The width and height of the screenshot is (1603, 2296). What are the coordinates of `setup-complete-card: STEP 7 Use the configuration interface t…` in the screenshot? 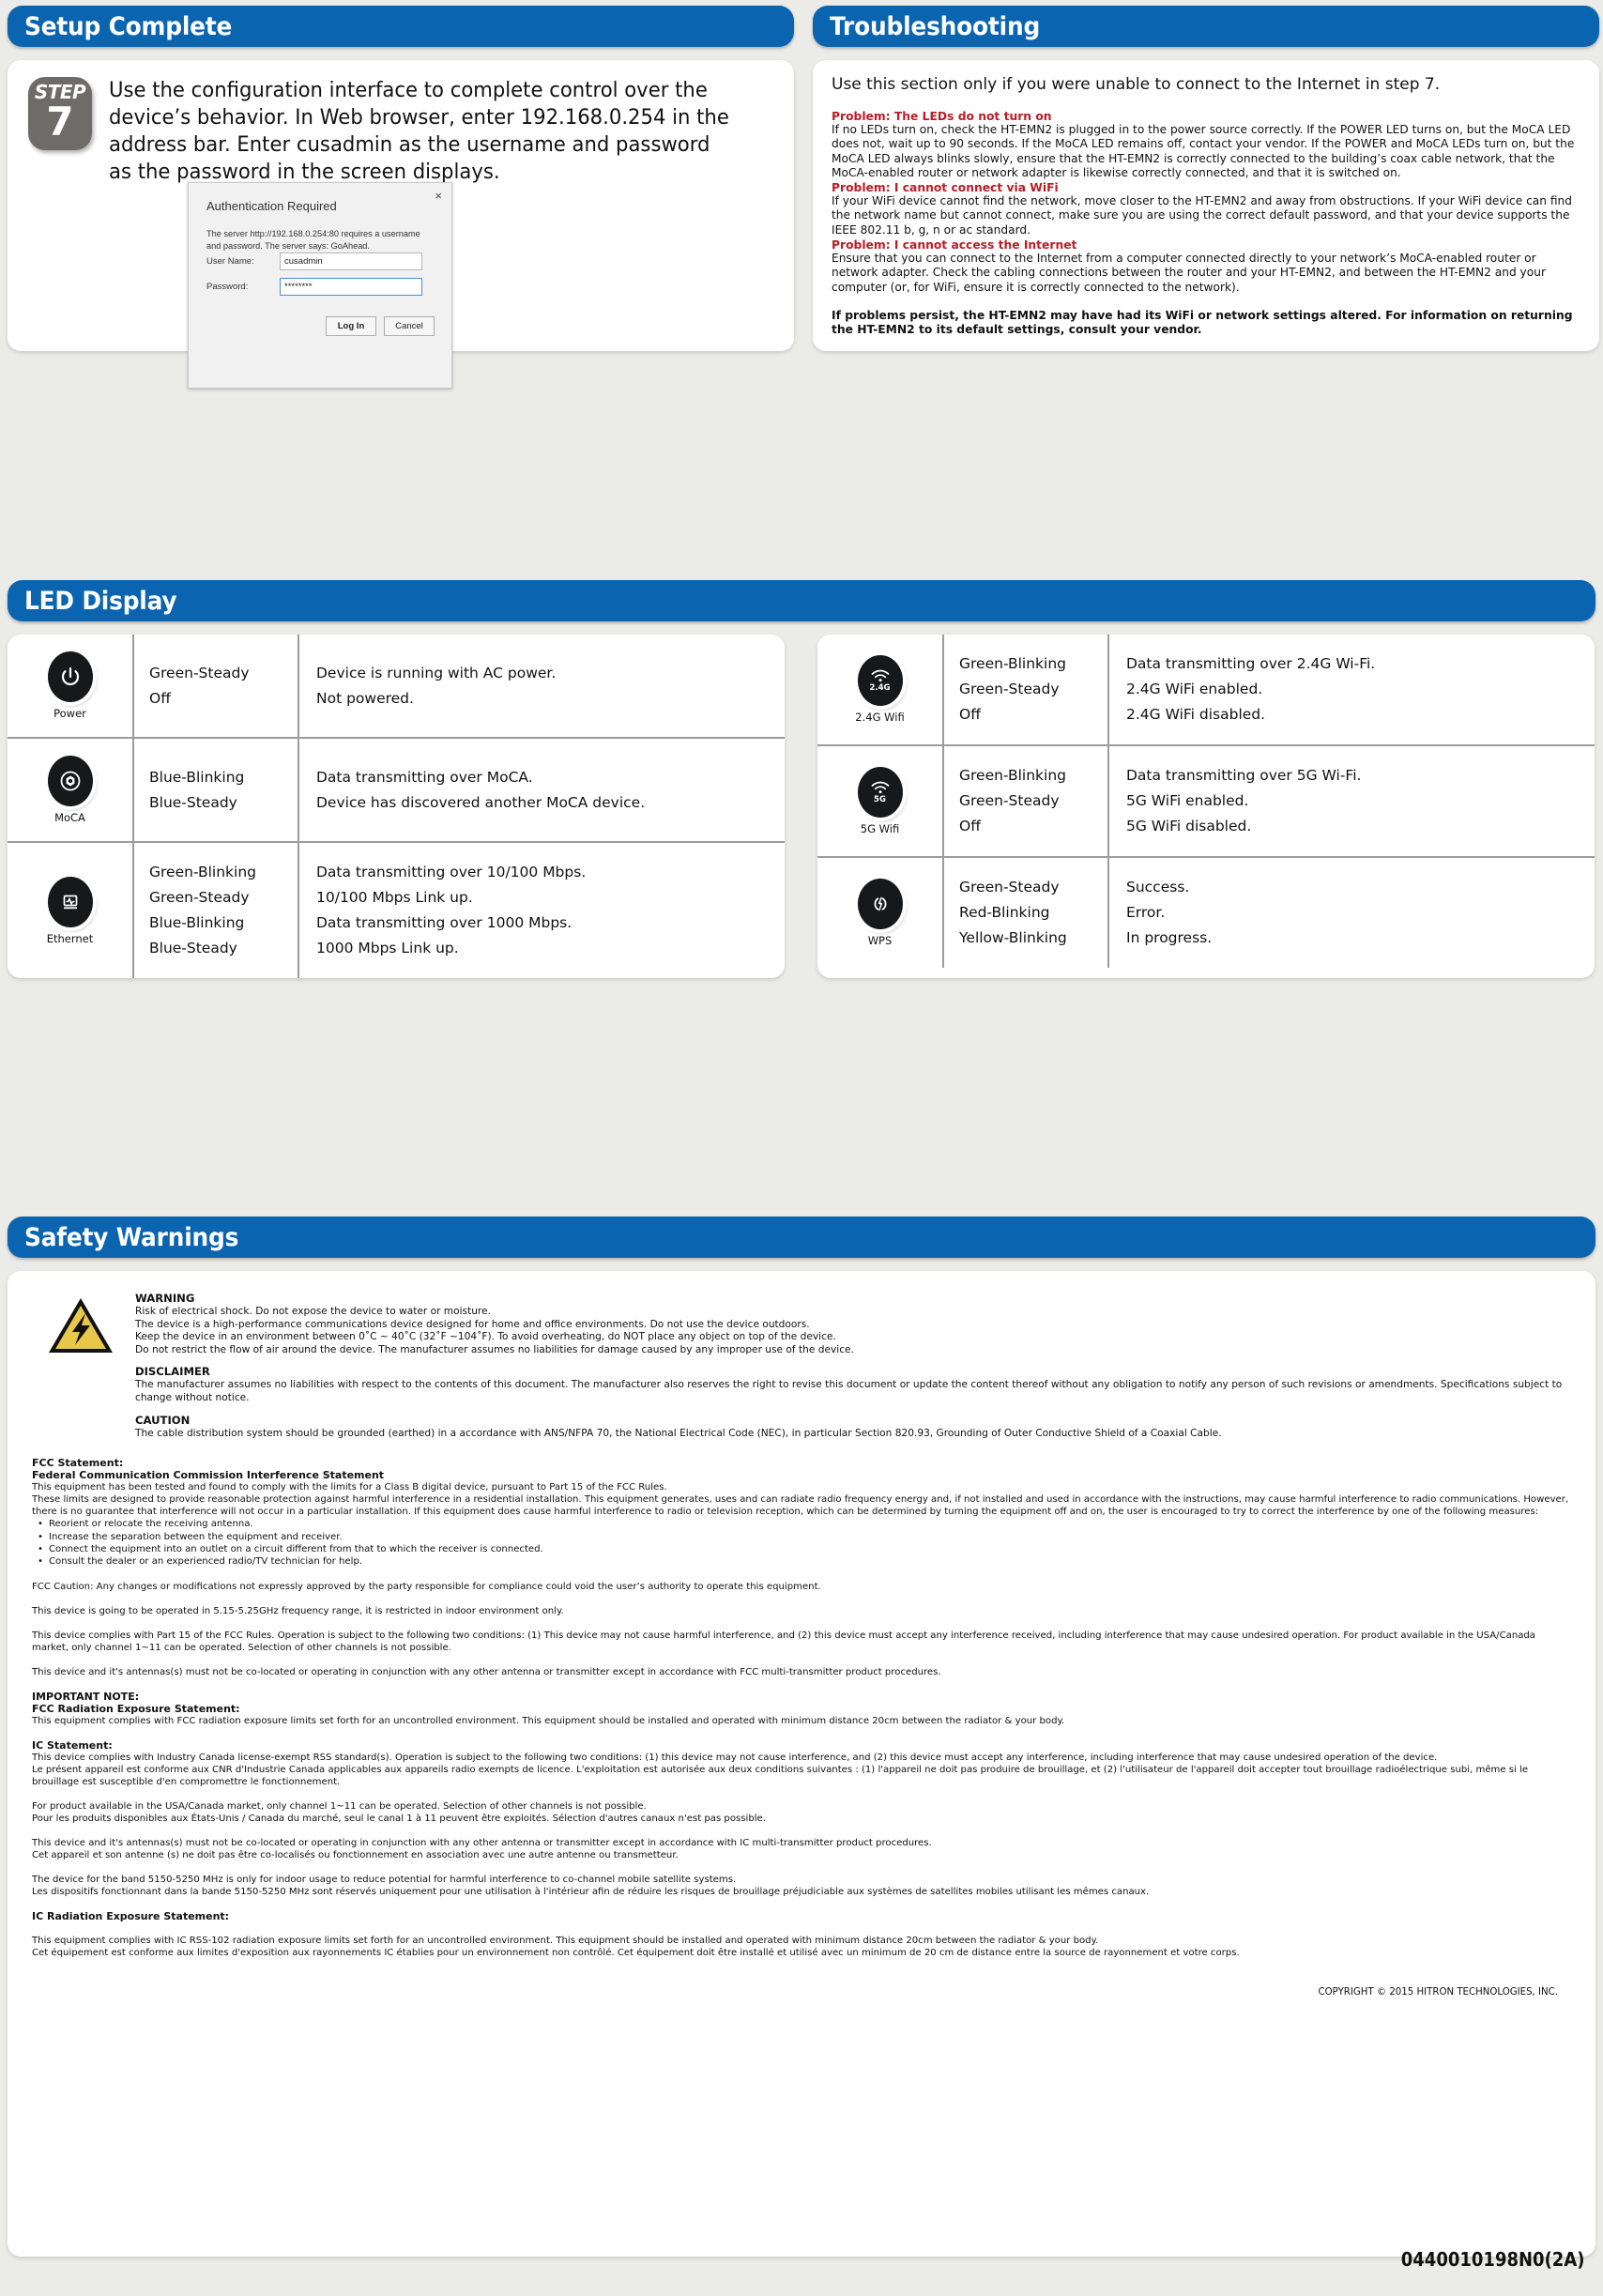 It's located at (401, 224).